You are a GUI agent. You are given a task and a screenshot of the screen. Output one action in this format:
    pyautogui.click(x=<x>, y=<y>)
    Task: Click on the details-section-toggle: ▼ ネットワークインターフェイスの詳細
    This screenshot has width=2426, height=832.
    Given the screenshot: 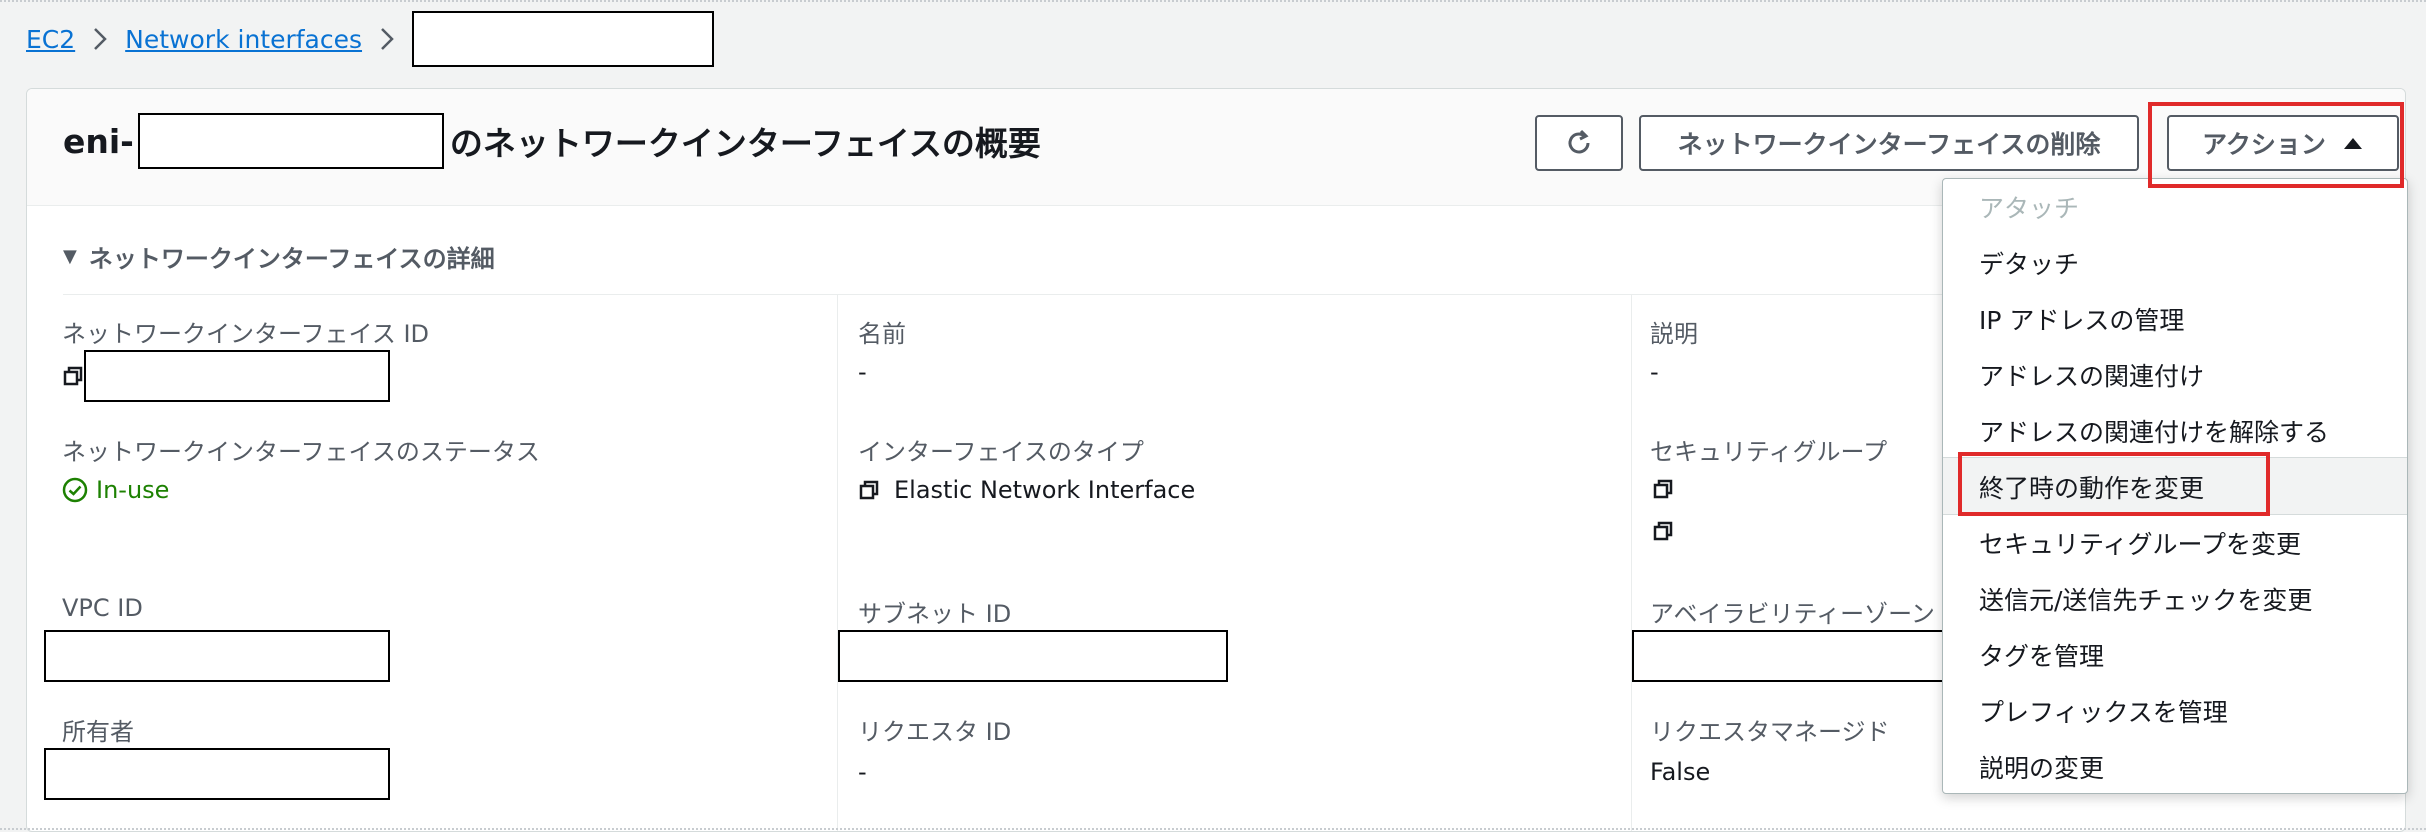 What is the action you would take?
    pyautogui.click(x=279, y=256)
    